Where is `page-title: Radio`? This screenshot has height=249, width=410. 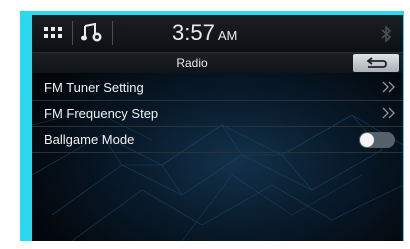 page-title: Radio is located at coordinates (192, 63).